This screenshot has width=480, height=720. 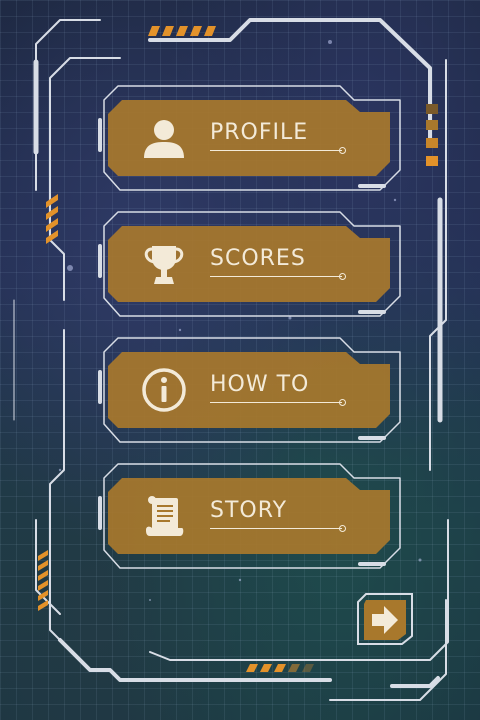 I want to click on info-icon, so click(x=164, y=390).